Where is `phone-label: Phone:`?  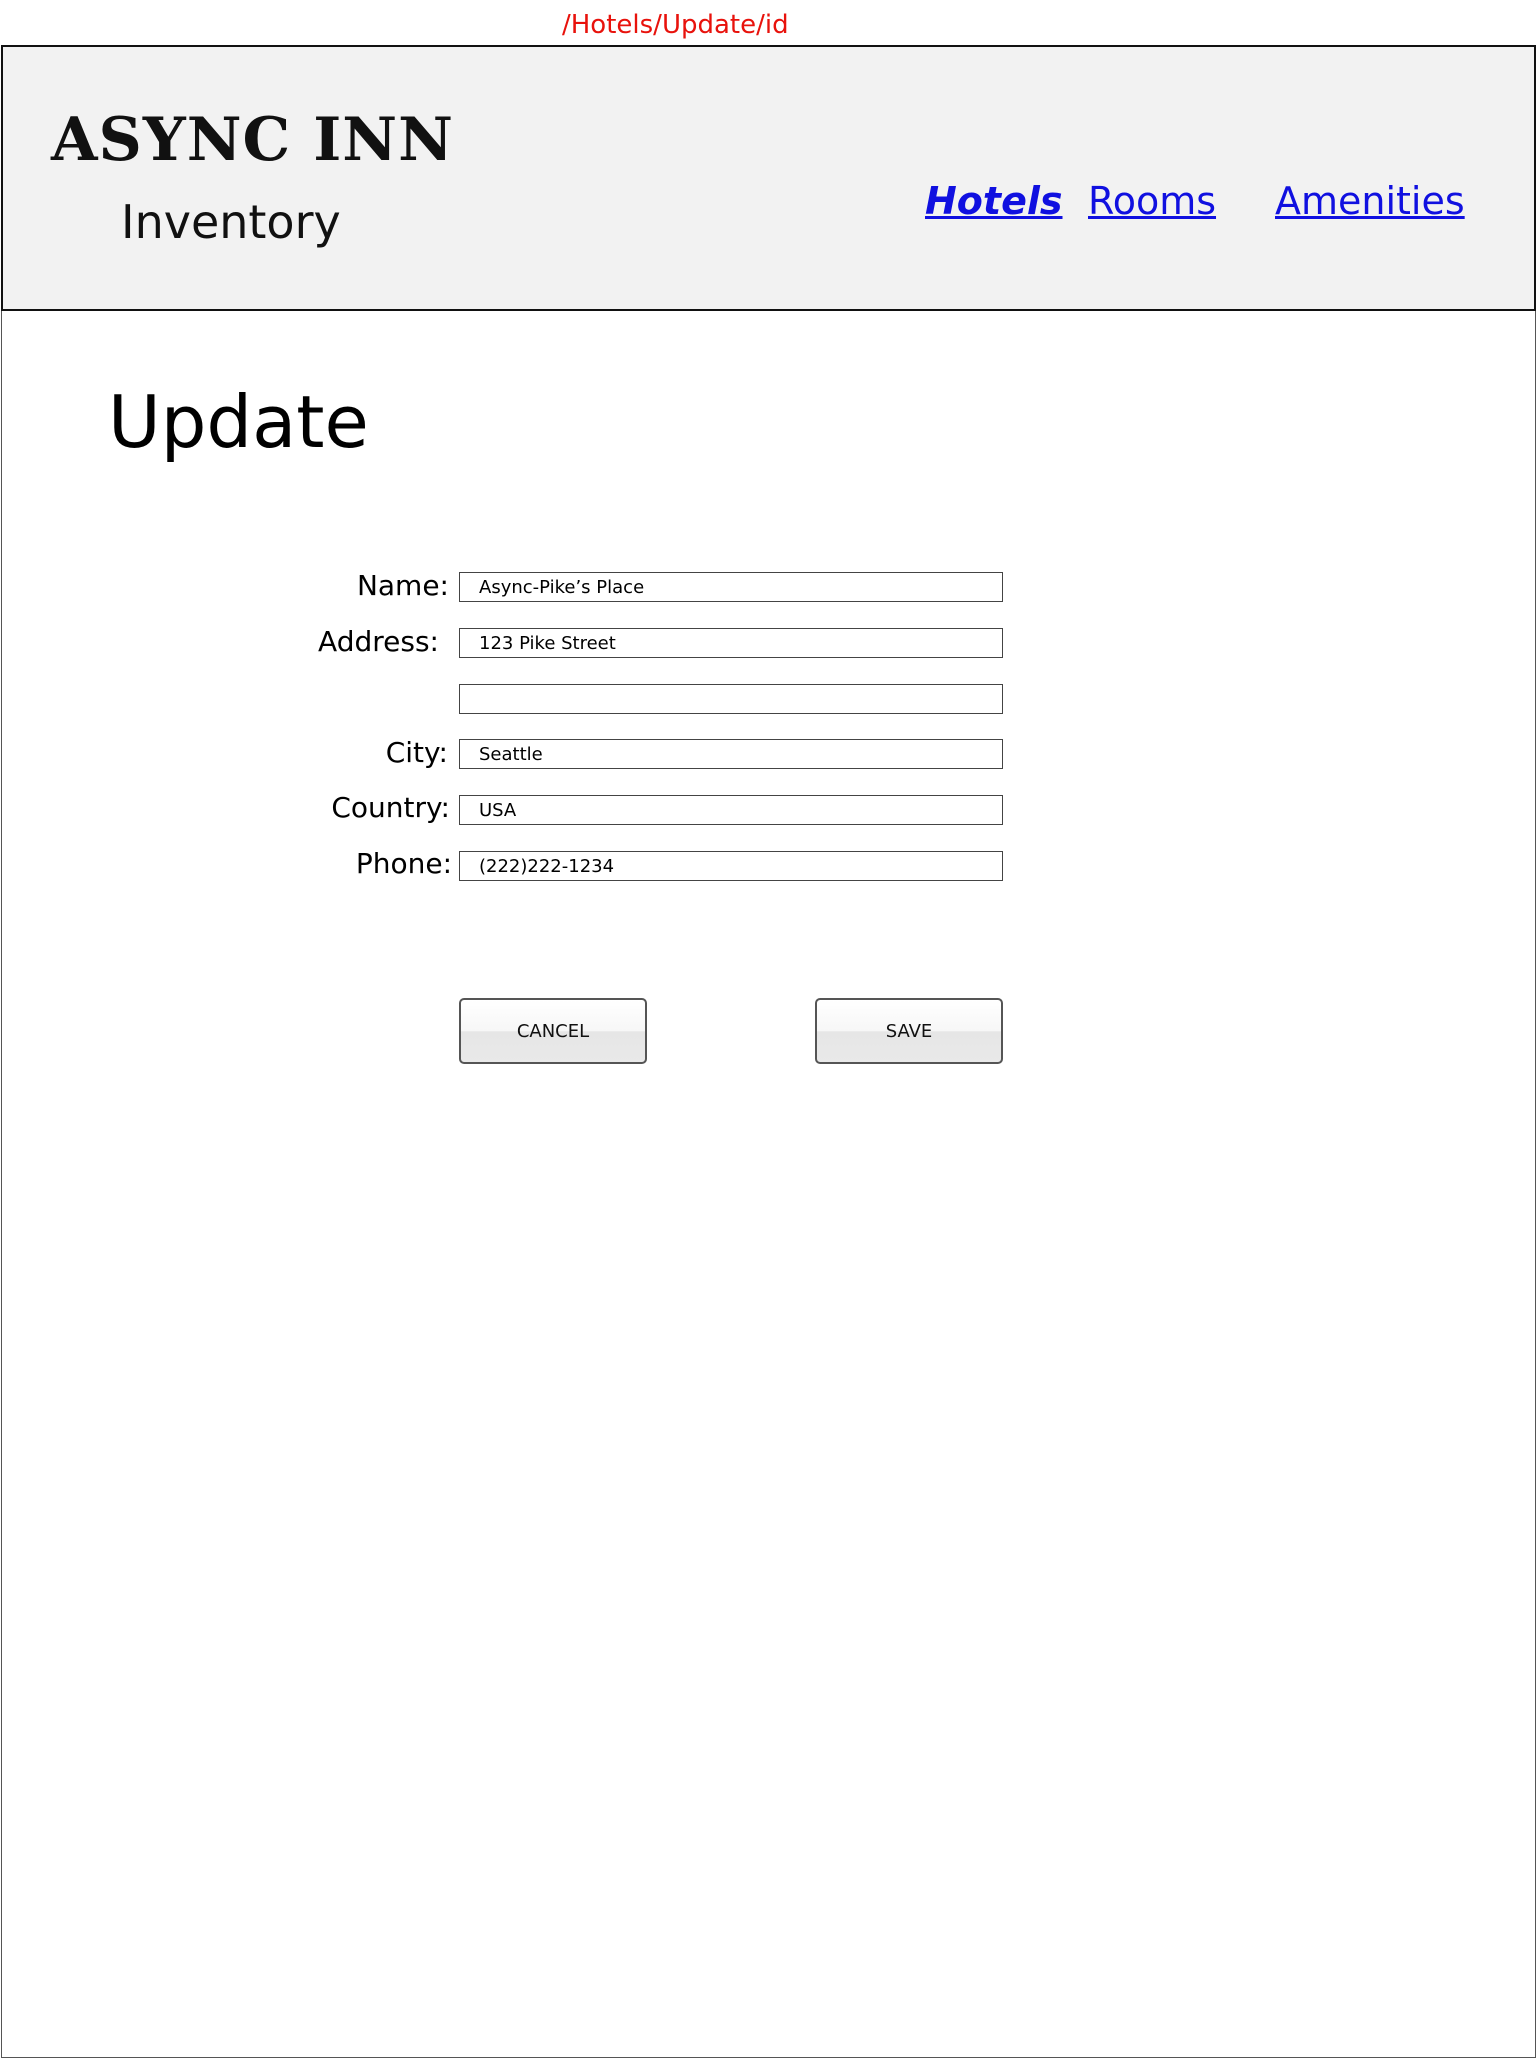 phone-label: Phone: is located at coordinates (403, 863).